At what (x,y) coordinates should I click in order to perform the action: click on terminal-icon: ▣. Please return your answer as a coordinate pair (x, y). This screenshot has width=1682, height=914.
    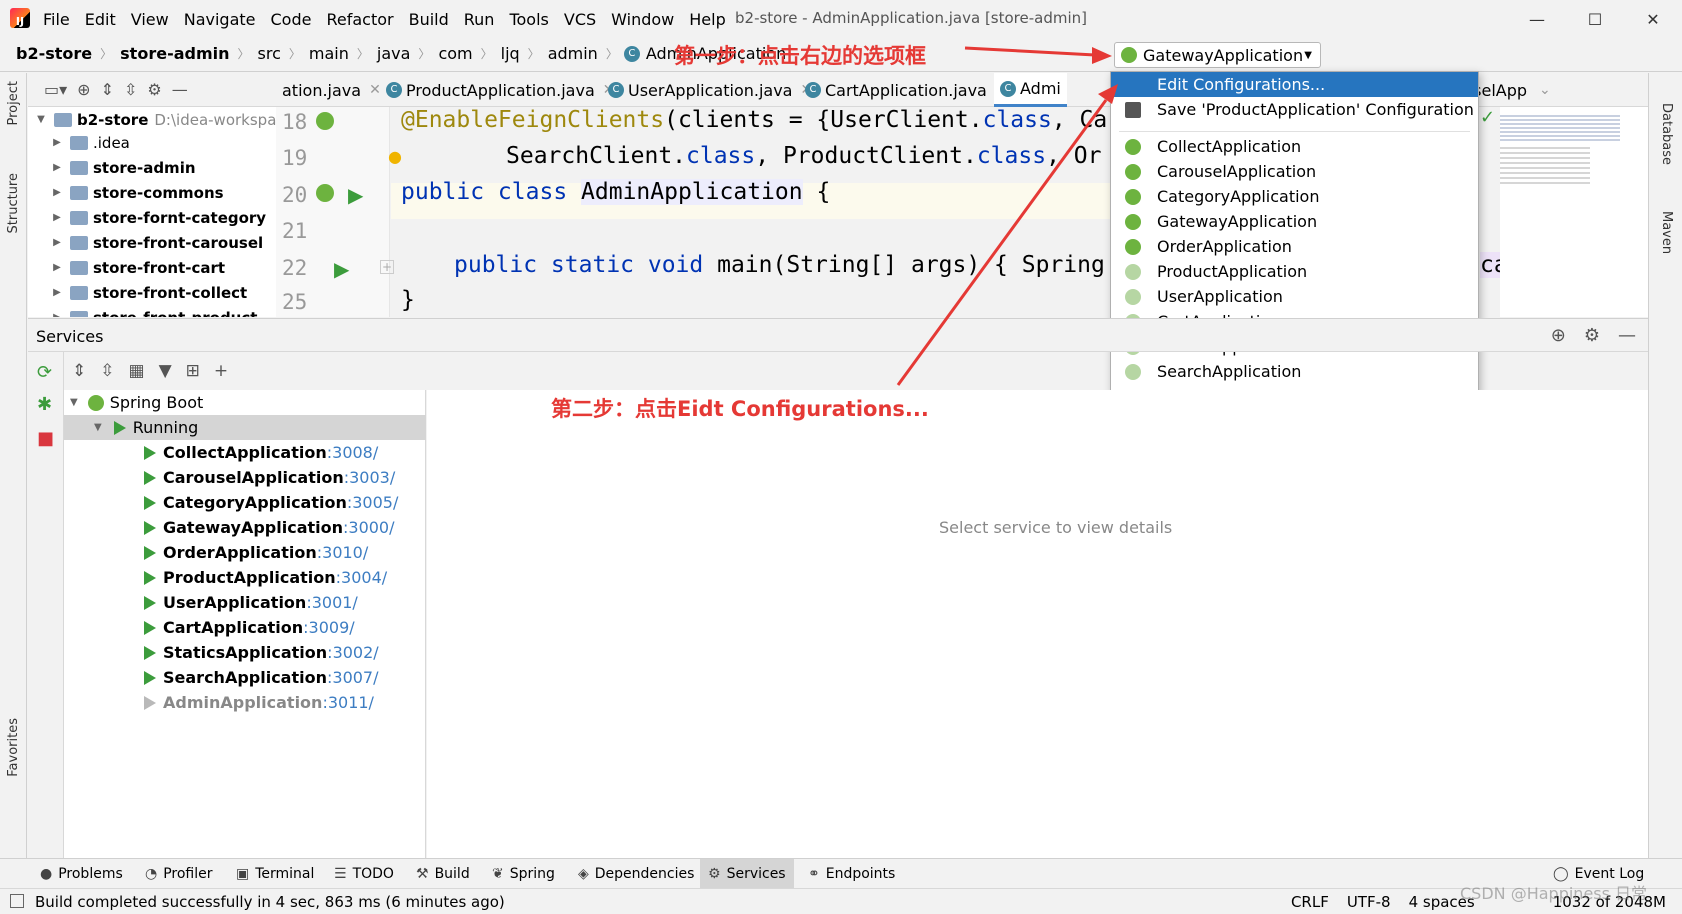
    Looking at the image, I should click on (243, 874).